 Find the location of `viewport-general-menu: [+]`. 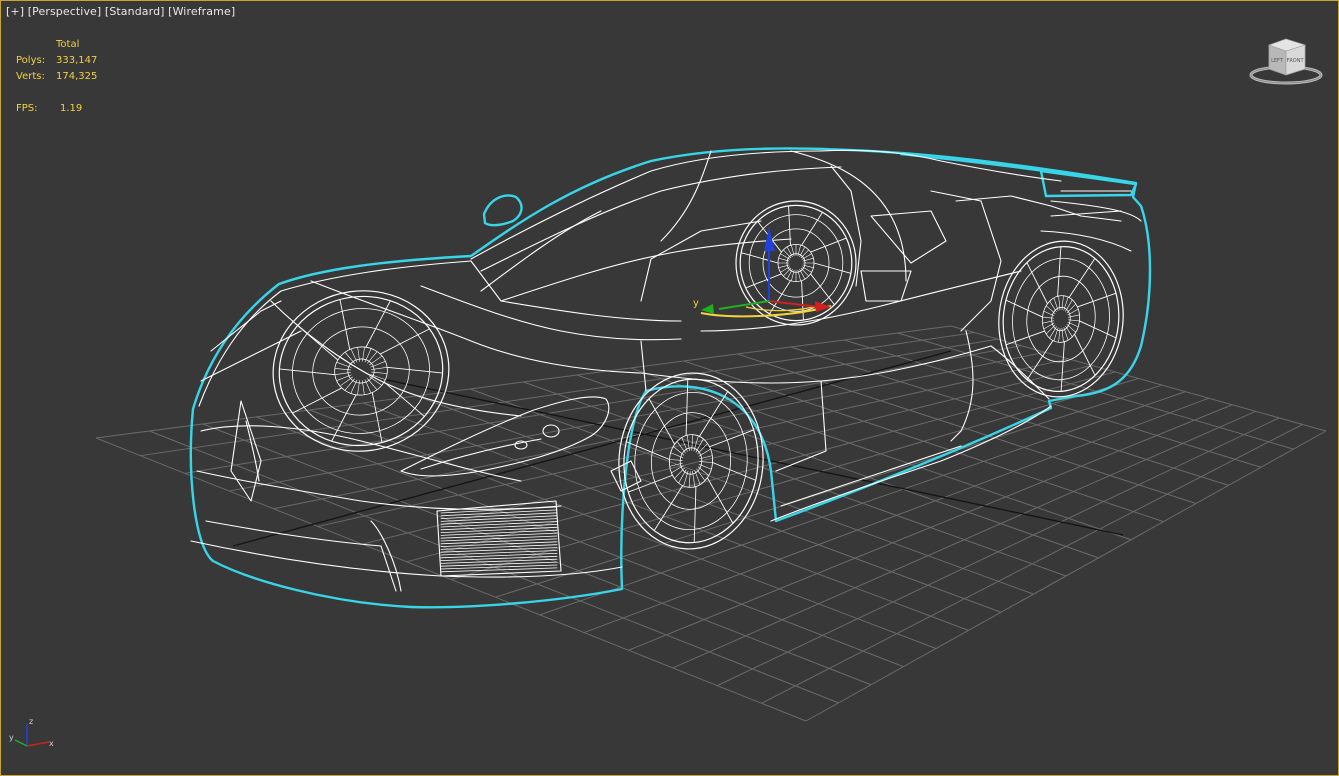

viewport-general-menu: [+] is located at coordinates (15, 11).